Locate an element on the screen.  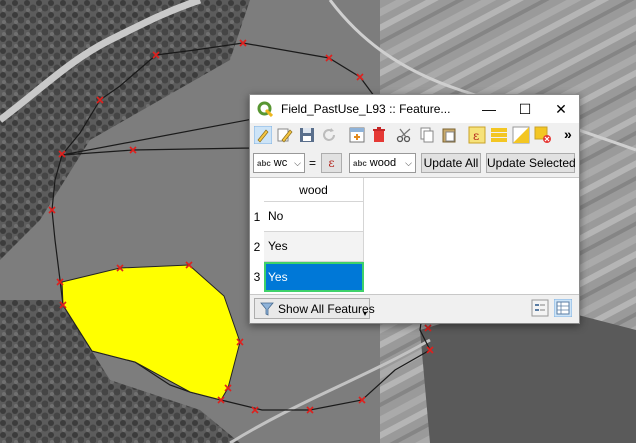
select-by-expression-icon: ε is located at coordinates (477, 135).